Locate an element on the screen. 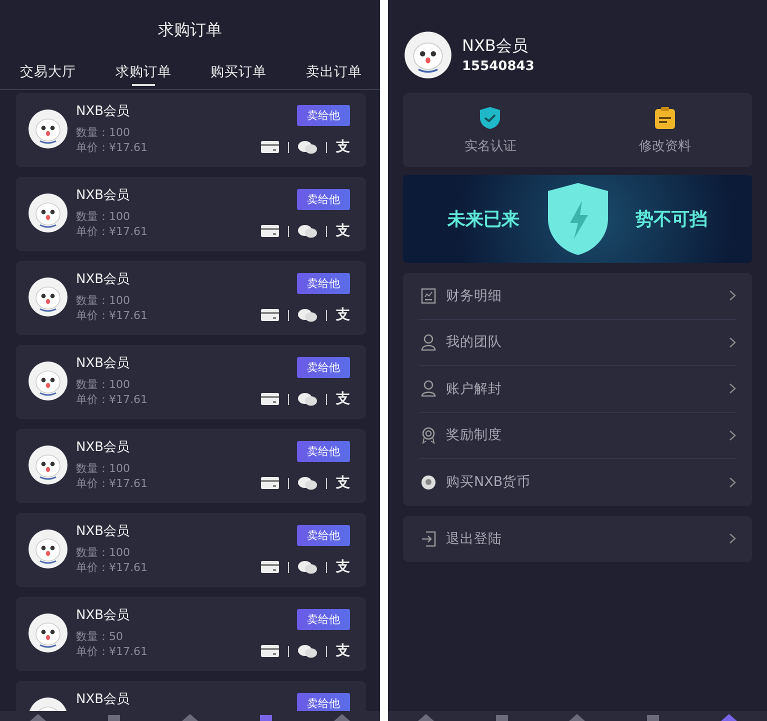 This screenshot has width=767, height=721. menu-item: 账户解封 is located at coordinates (577, 389).